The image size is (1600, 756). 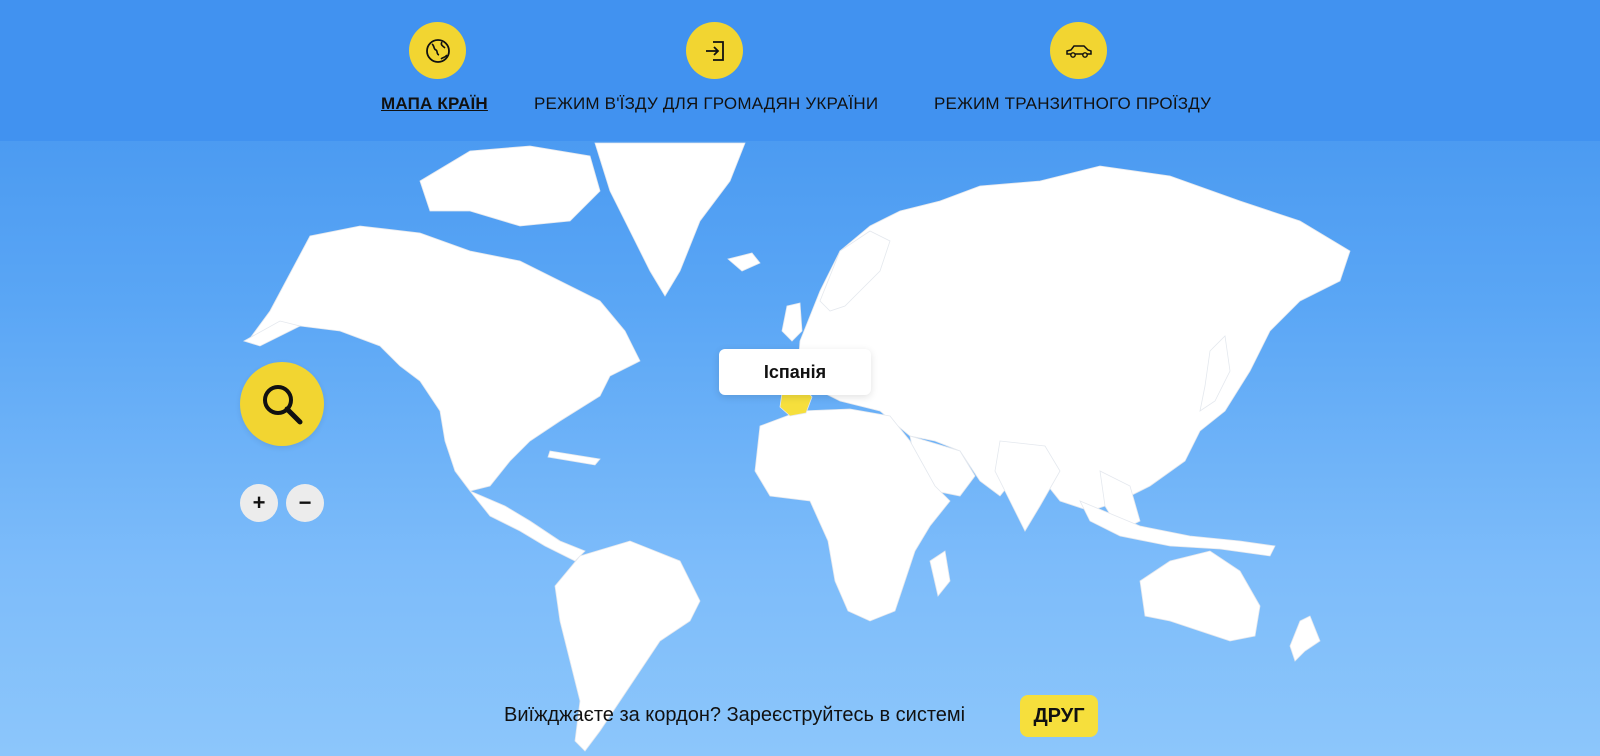 What do you see at coordinates (706, 104) in the screenshot?
I see `nav-label-entry-regime: РЕЖИМ В'ЇЗДУ ДЛЯ ГРОМАДЯН УКРАЇНИ` at bounding box center [706, 104].